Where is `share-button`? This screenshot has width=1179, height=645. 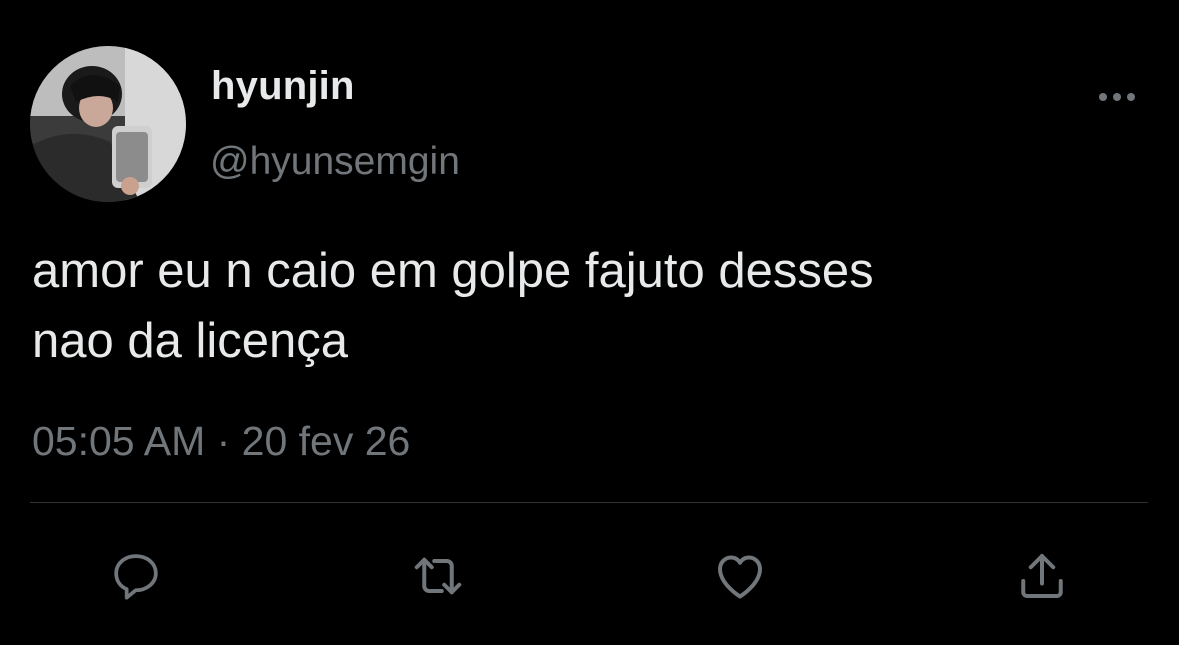
share-button is located at coordinates (1042, 576).